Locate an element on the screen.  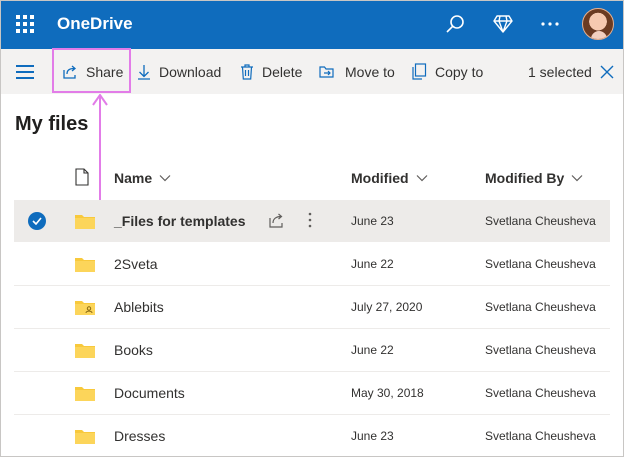
clear-selection-icon is located at coordinates (607, 74).